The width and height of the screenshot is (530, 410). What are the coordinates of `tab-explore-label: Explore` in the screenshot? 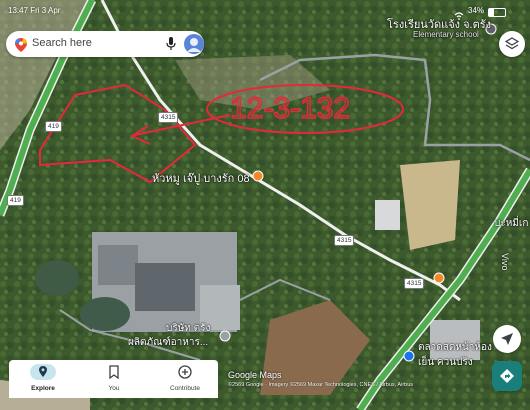 It's located at (43, 388).